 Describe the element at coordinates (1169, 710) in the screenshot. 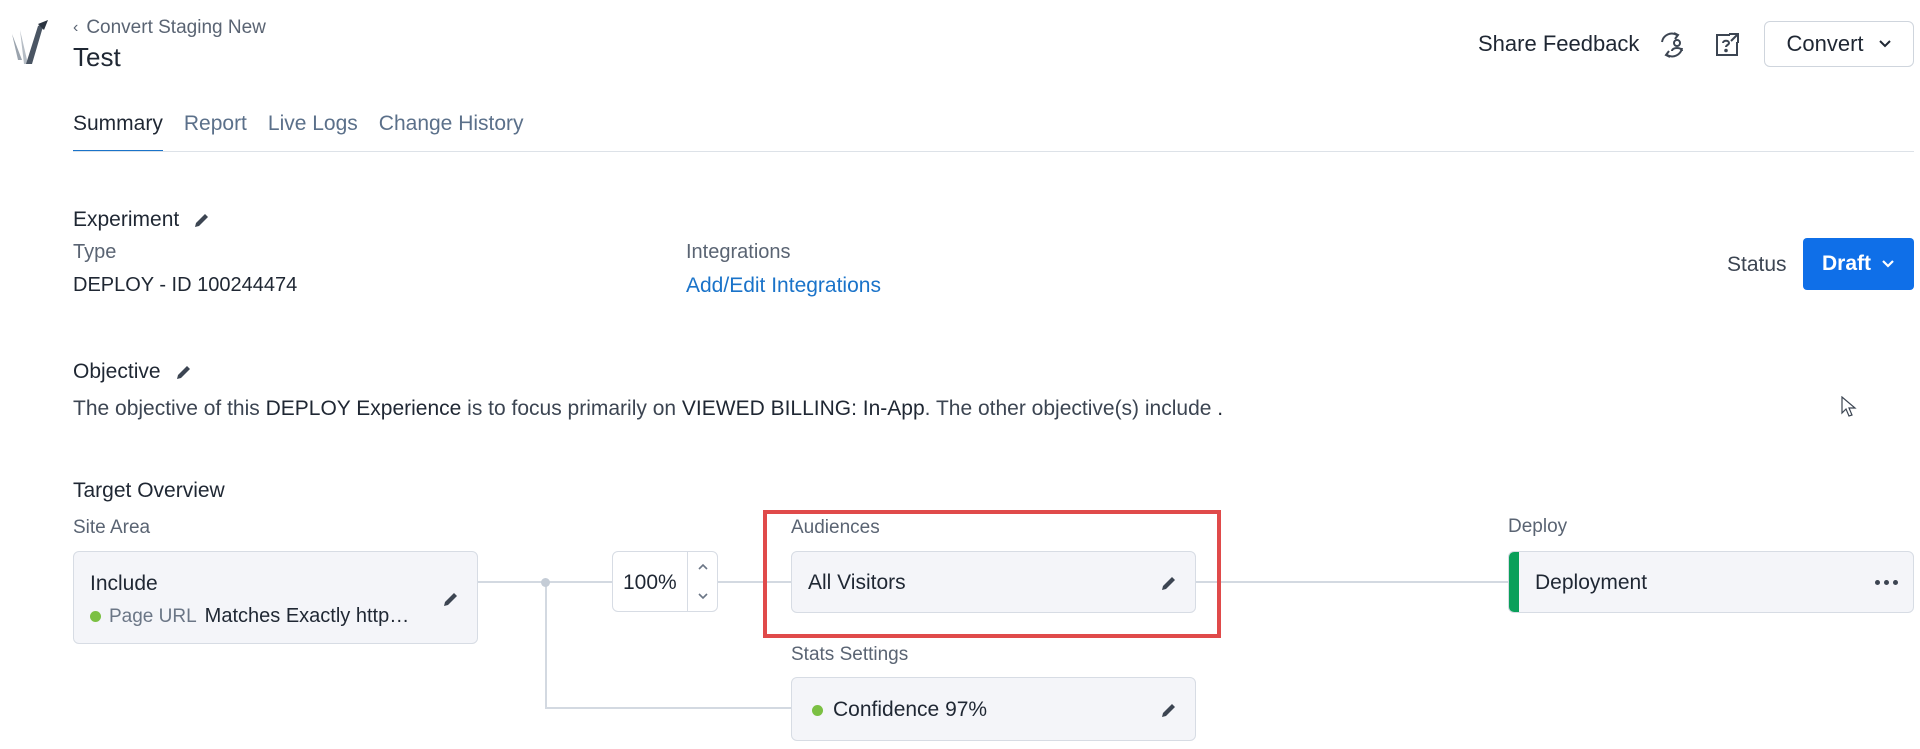

I see `edit-stats-icon` at that location.